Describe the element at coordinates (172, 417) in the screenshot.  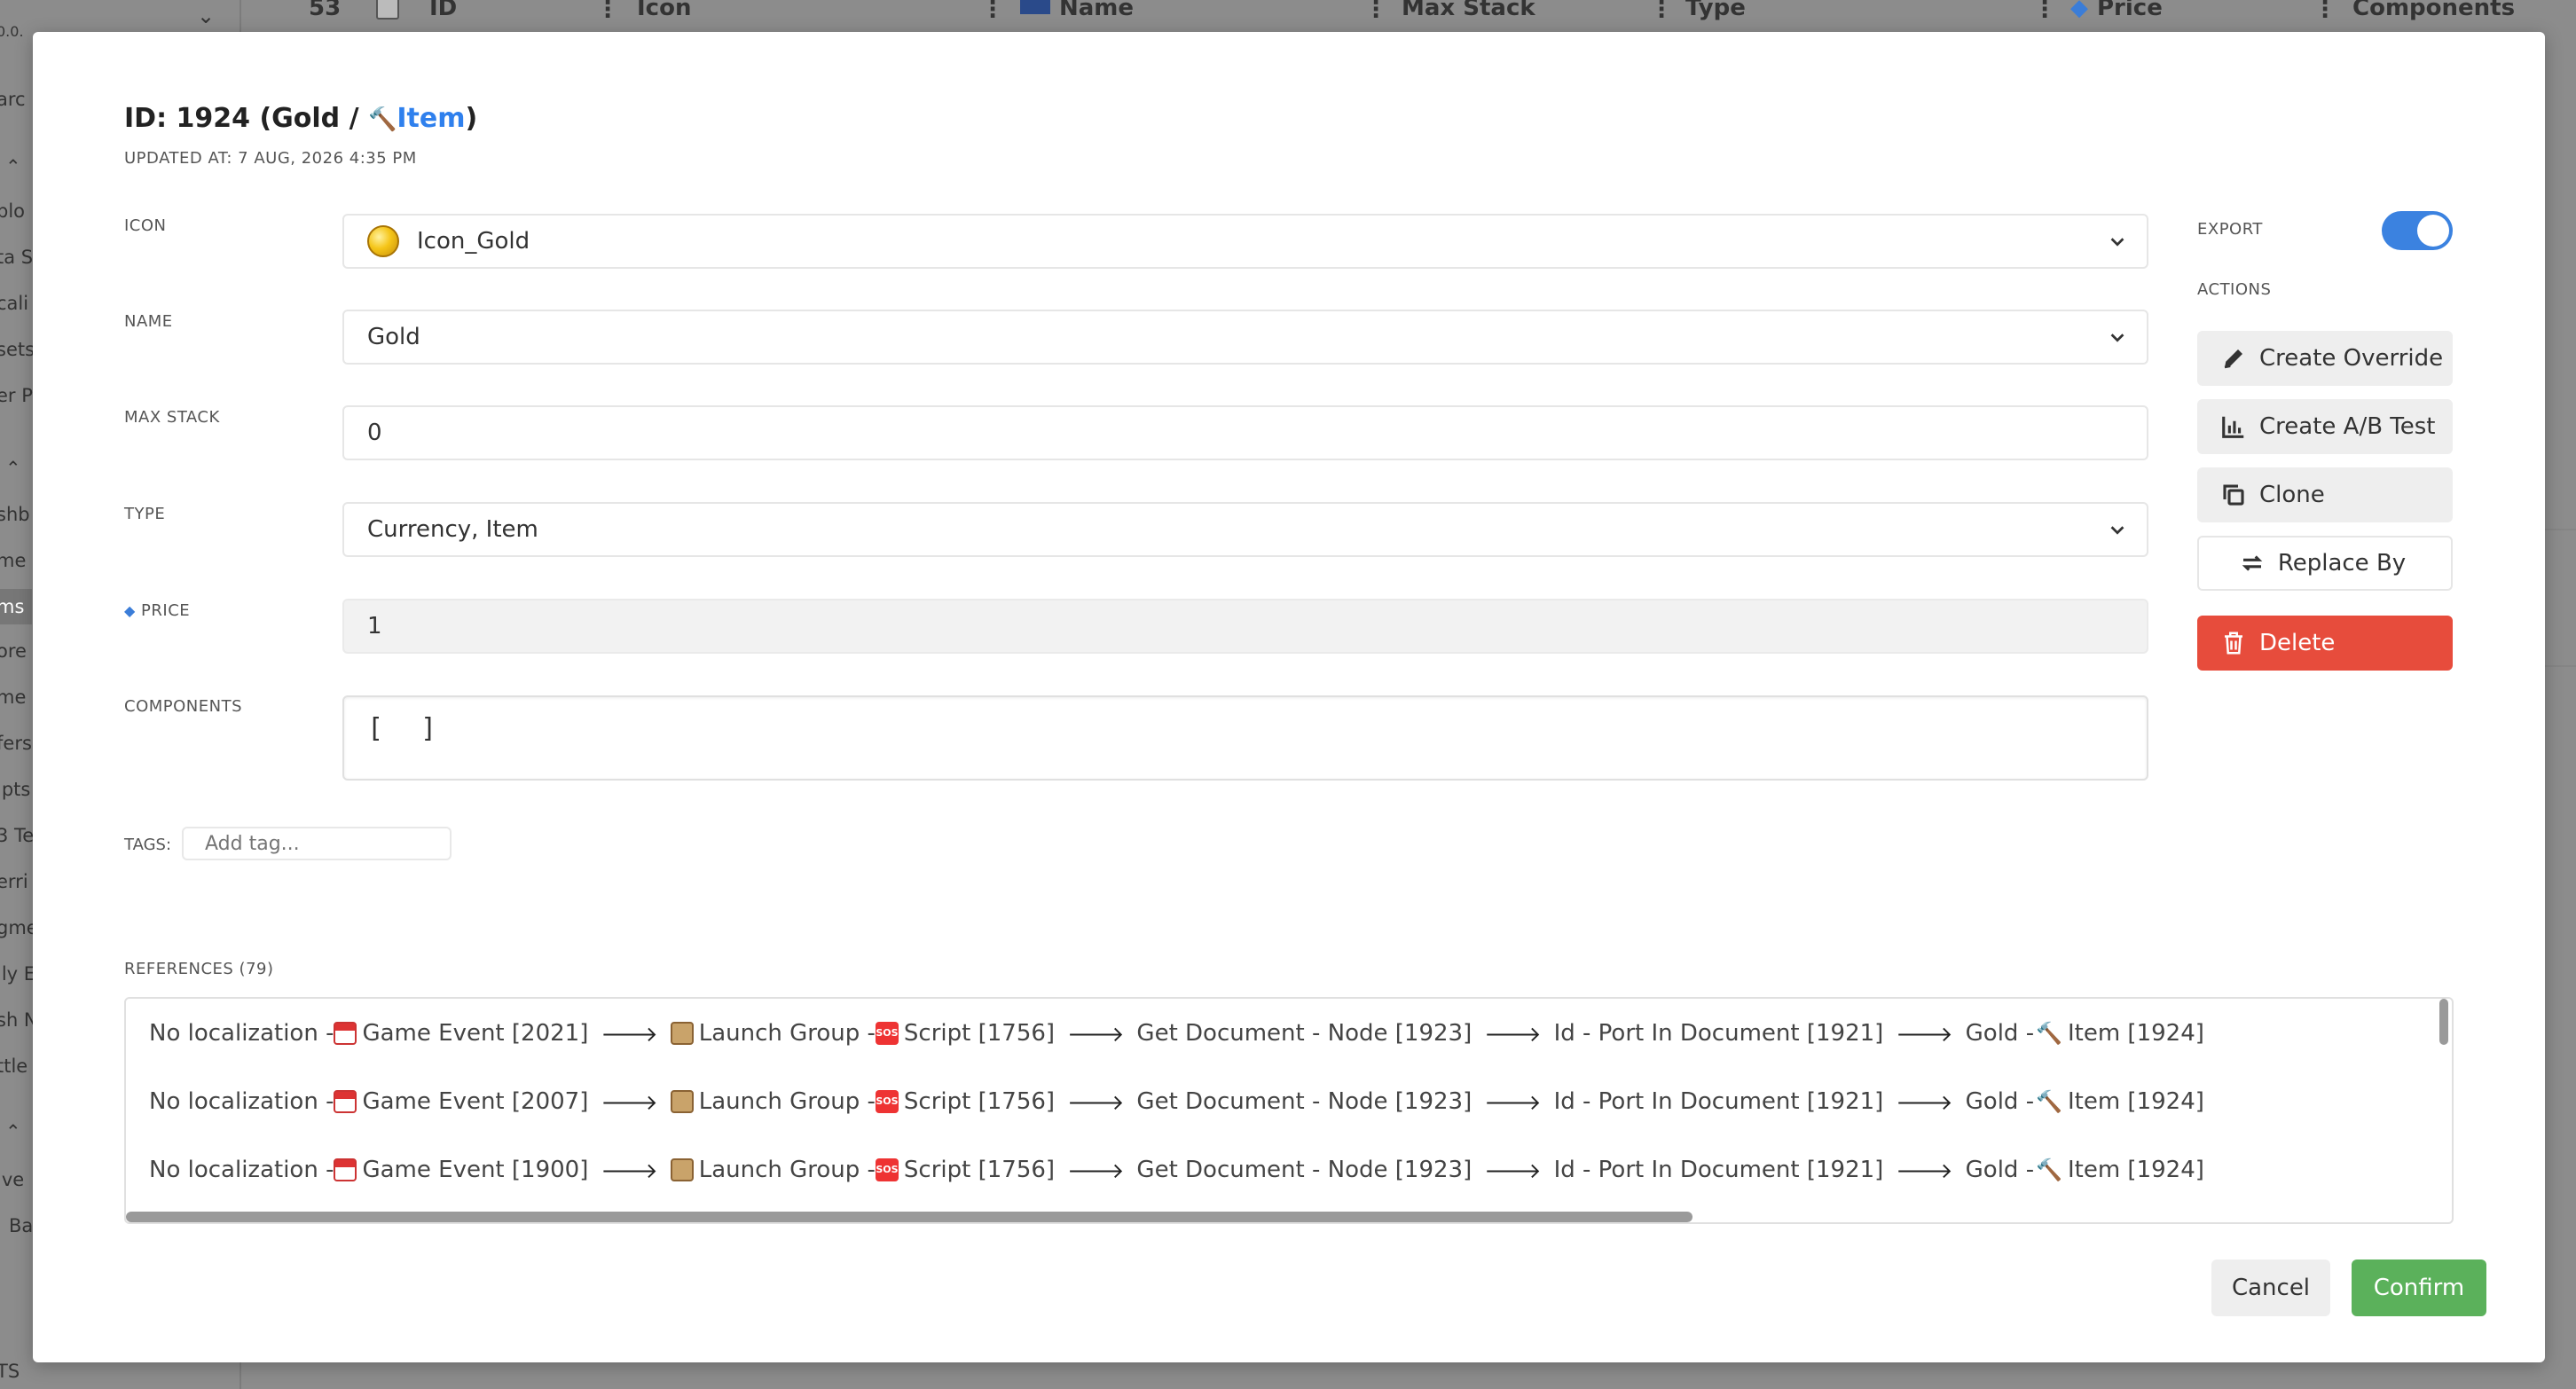
I see `max-stack-label: MAX STACK` at that location.